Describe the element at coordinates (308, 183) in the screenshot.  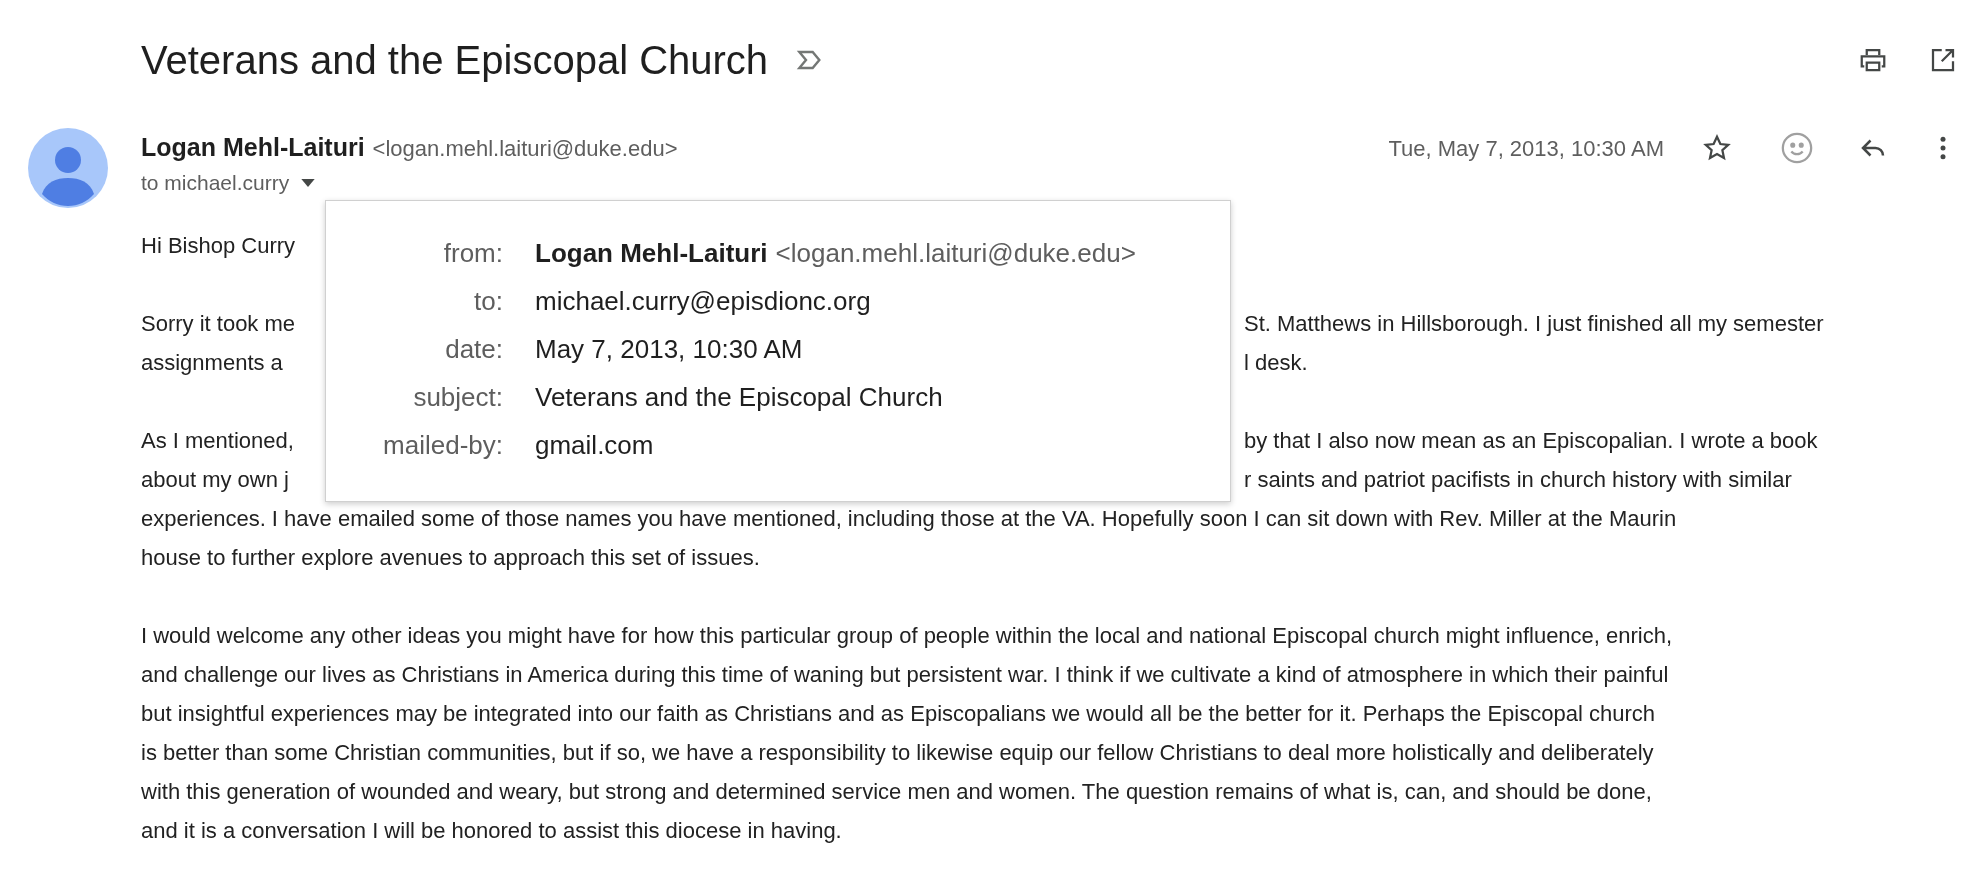
I see `dropdown-caret-icon` at that location.